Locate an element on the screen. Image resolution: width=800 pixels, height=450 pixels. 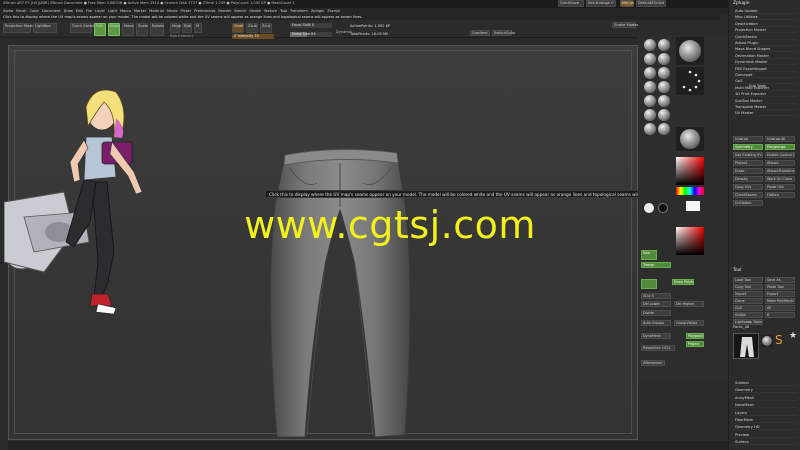
zadd-button: Zadd is located at coordinates (238, 28).